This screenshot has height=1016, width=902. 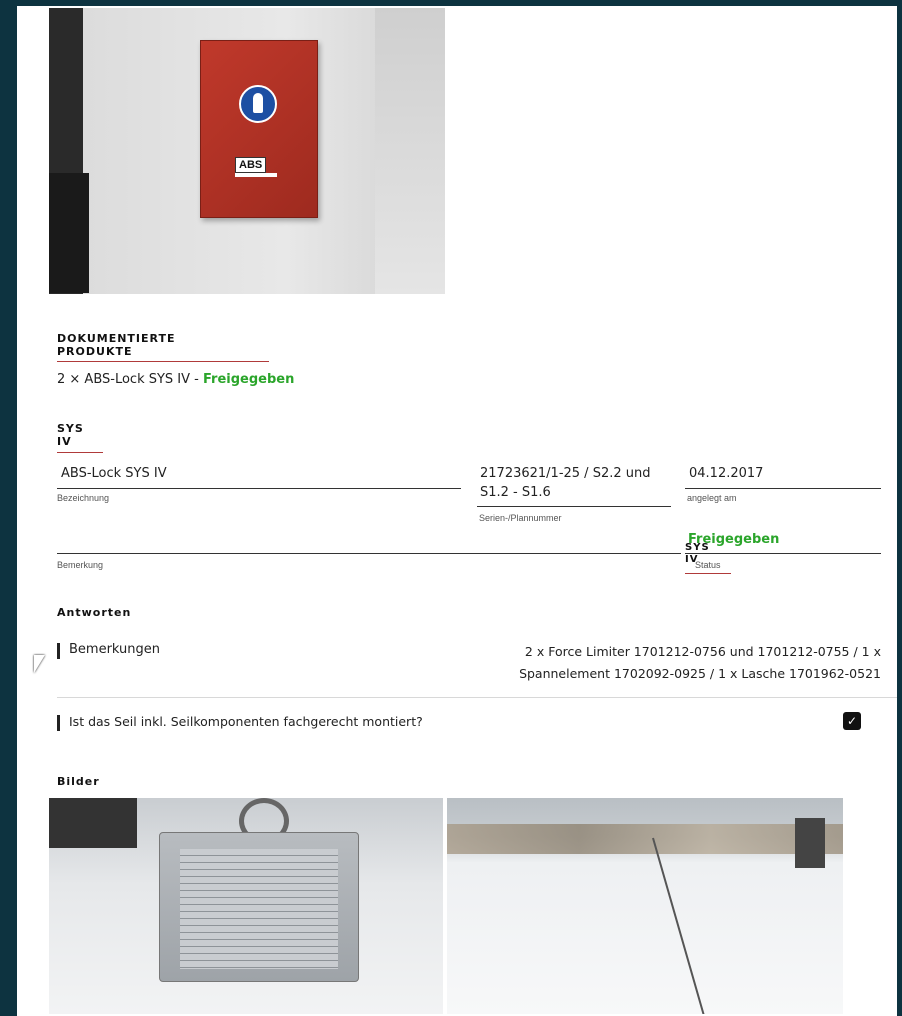 What do you see at coordinates (645, 906) in the screenshot?
I see `photo-roof-rope` at bounding box center [645, 906].